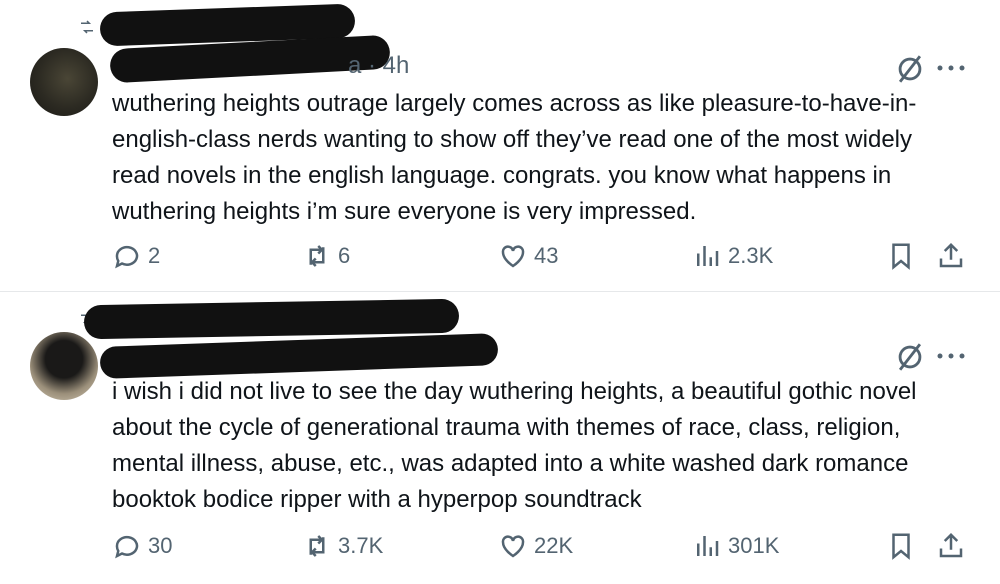  I want to click on reply-button: 30, so click(142, 546).